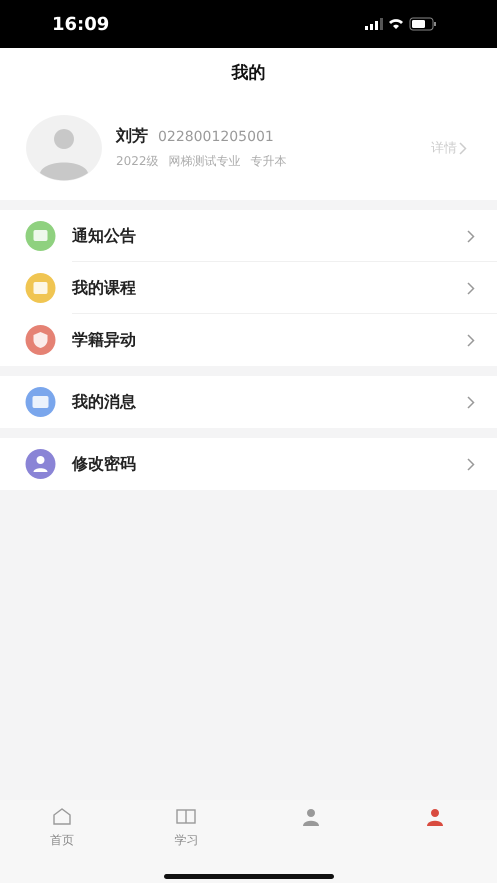  What do you see at coordinates (248, 464) in the screenshot?
I see `menu-item: 修改密码` at bounding box center [248, 464].